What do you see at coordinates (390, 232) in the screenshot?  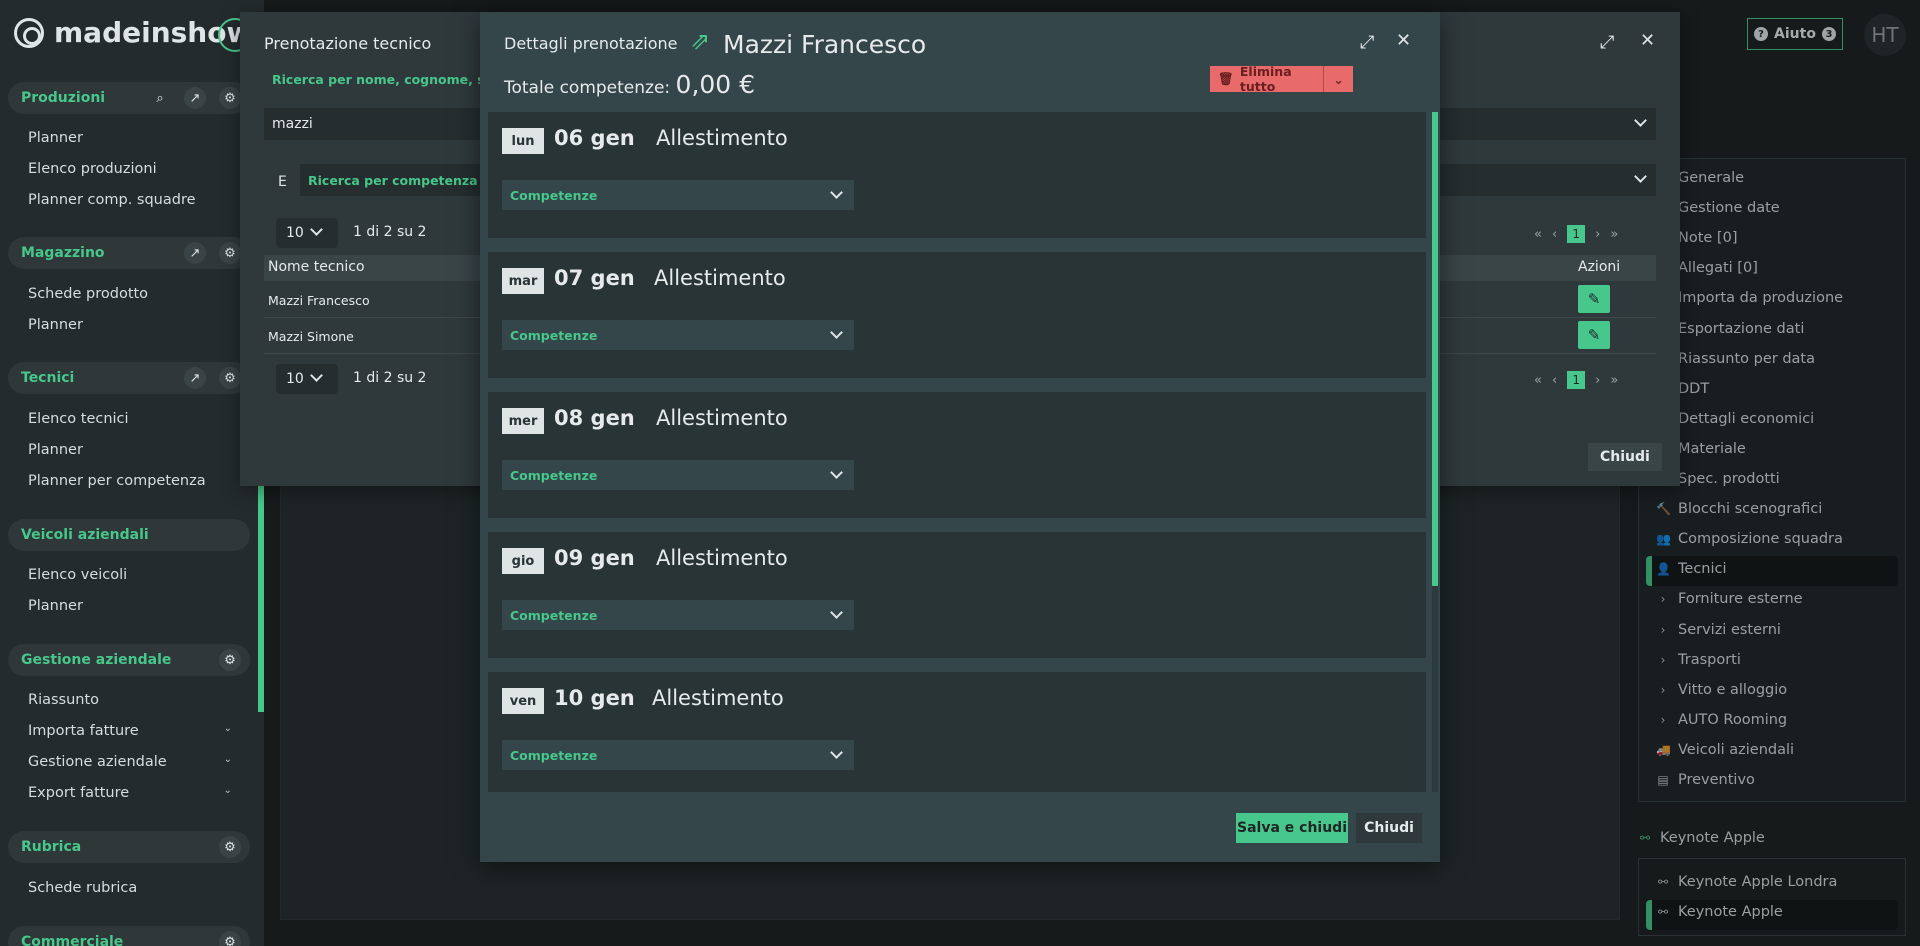 I see `page-info: 1 di 2 su 2` at bounding box center [390, 232].